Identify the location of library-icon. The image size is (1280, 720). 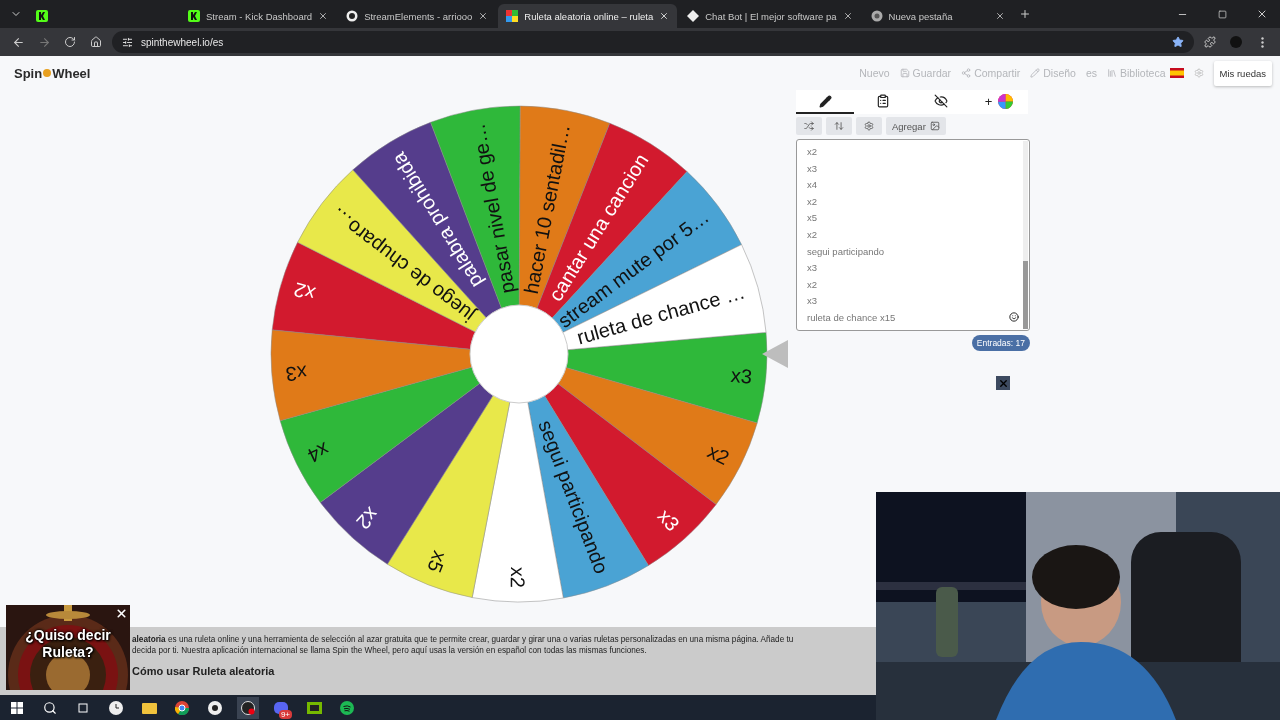
(1112, 73).